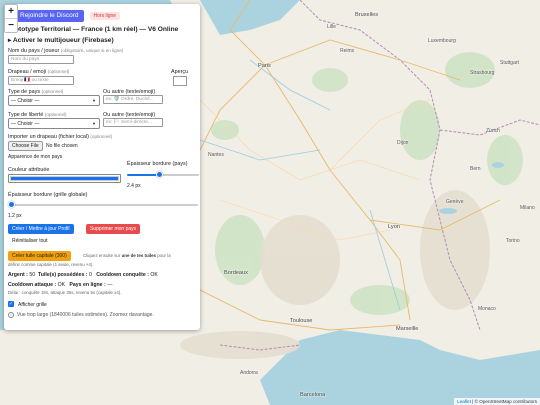  What do you see at coordinates (403, 143) in the screenshot?
I see `city-label: Dijon` at bounding box center [403, 143].